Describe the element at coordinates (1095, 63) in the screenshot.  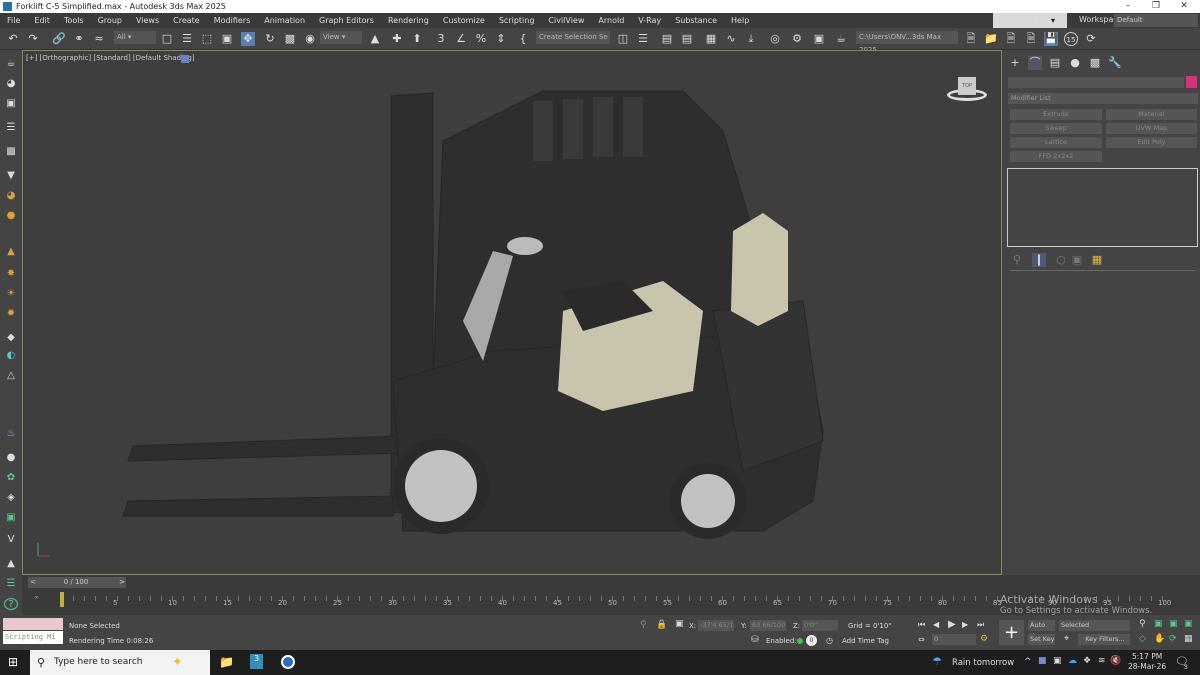
I see `display-tab-icon: ▩` at that location.